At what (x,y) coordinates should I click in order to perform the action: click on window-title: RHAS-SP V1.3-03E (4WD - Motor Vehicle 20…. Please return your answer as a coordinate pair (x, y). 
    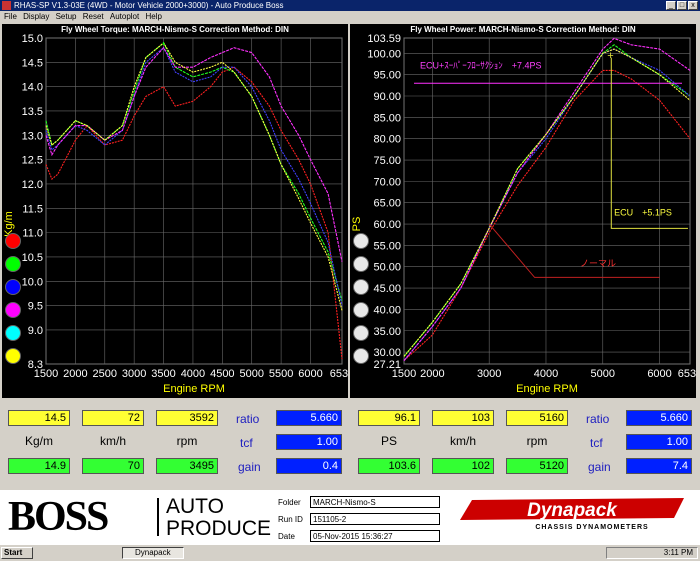
    Looking at the image, I should click on (149, 5).